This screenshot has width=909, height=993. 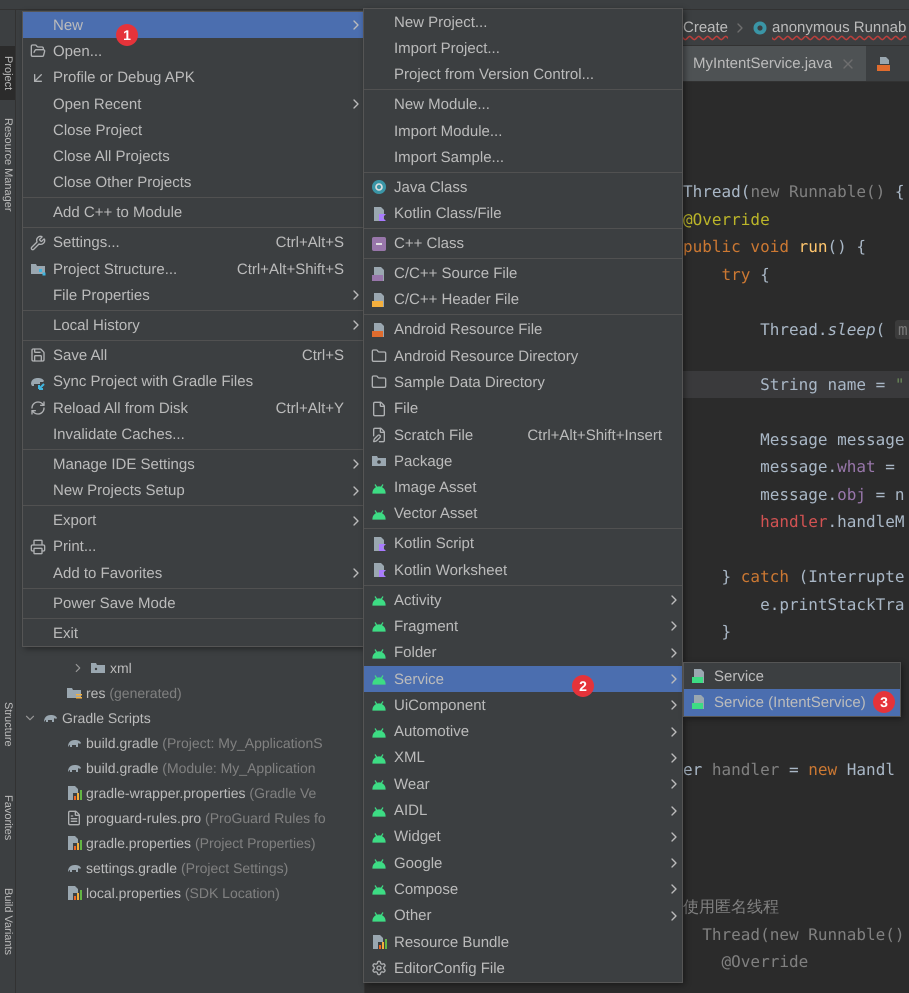 I want to click on menu-item: Image Asset, so click(x=523, y=487).